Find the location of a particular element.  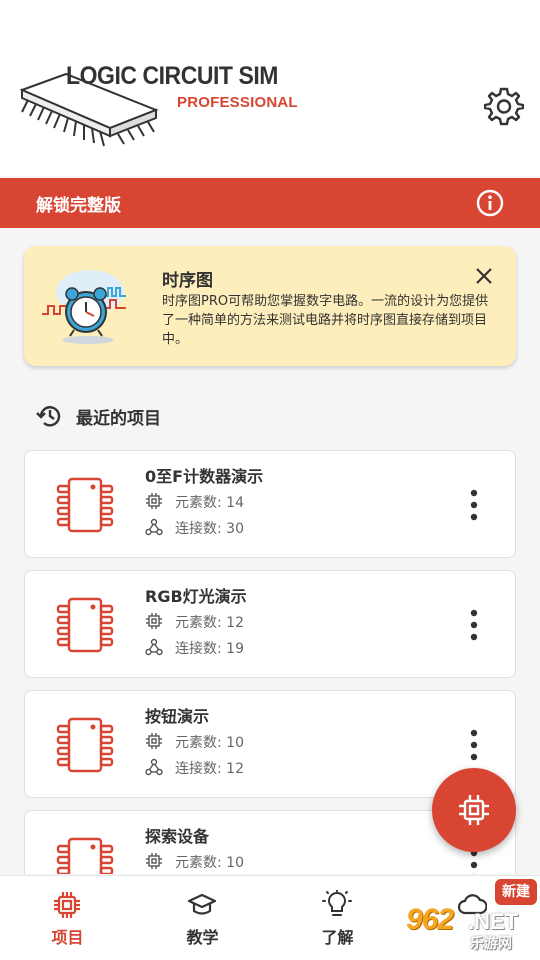

info-icon is located at coordinates (490, 203).